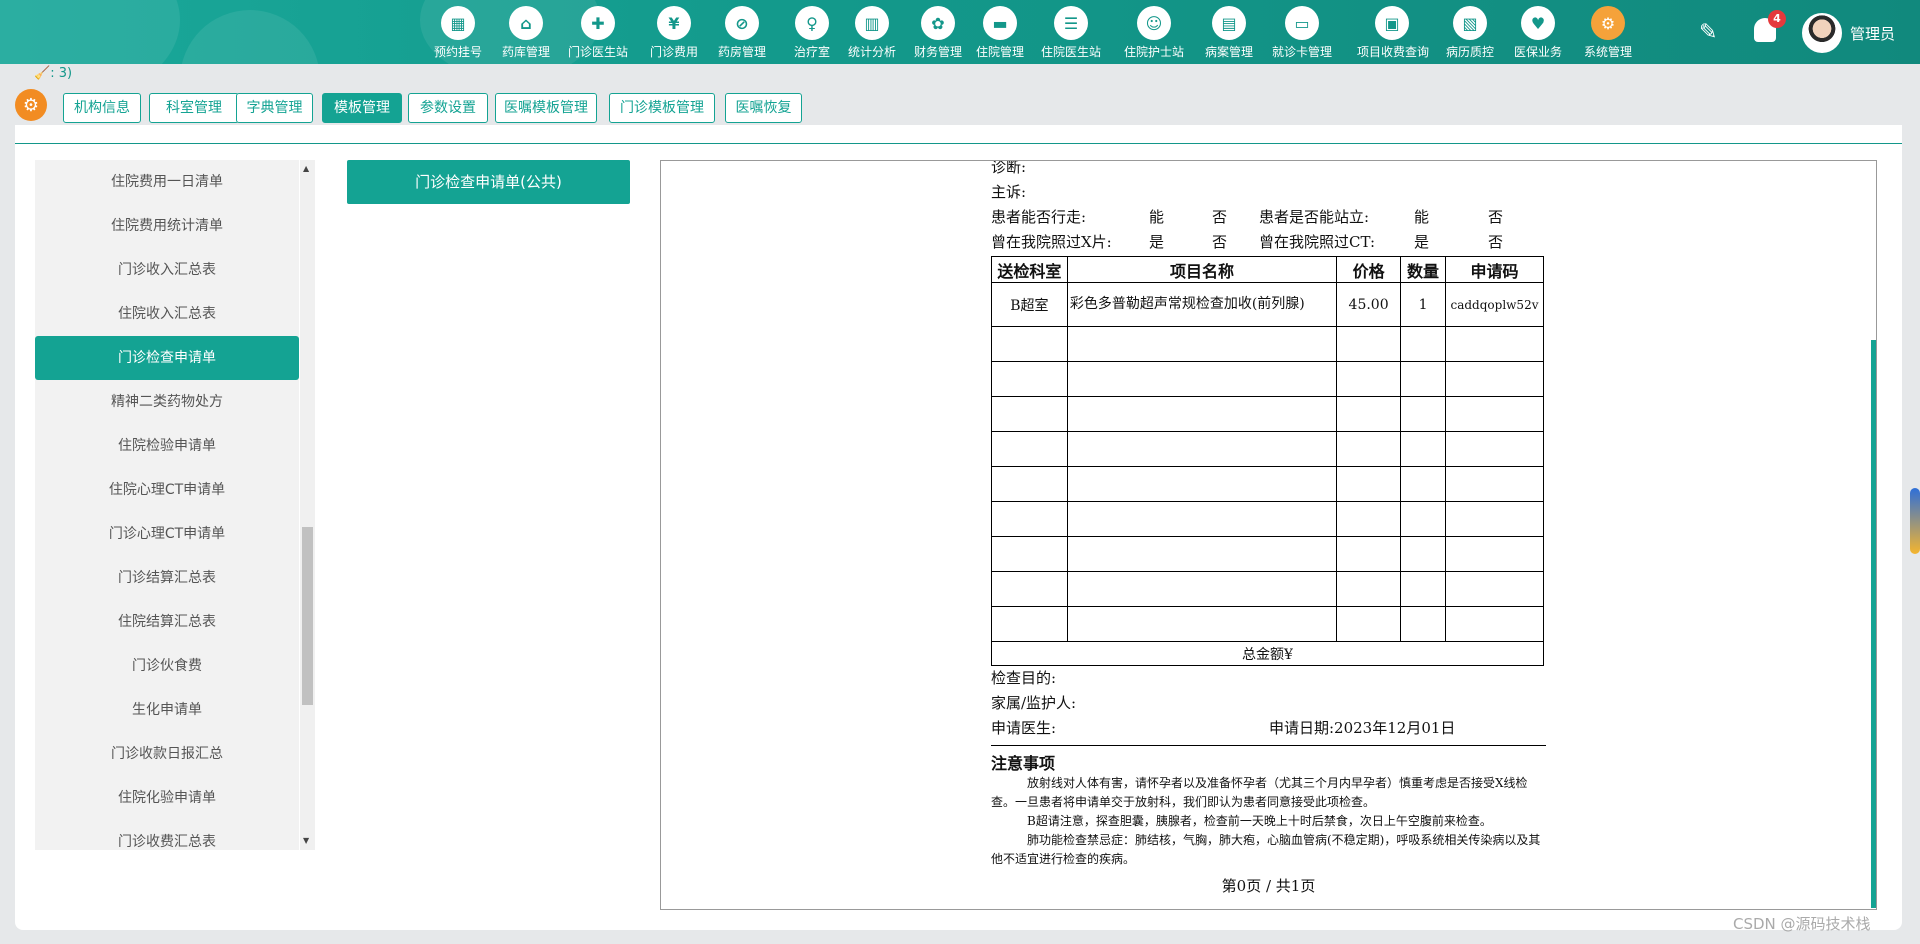 Image resolution: width=1920 pixels, height=944 pixels. What do you see at coordinates (194, 108) in the screenshot?
I see `tab: 科室管理` at bounding box center [194, 108].